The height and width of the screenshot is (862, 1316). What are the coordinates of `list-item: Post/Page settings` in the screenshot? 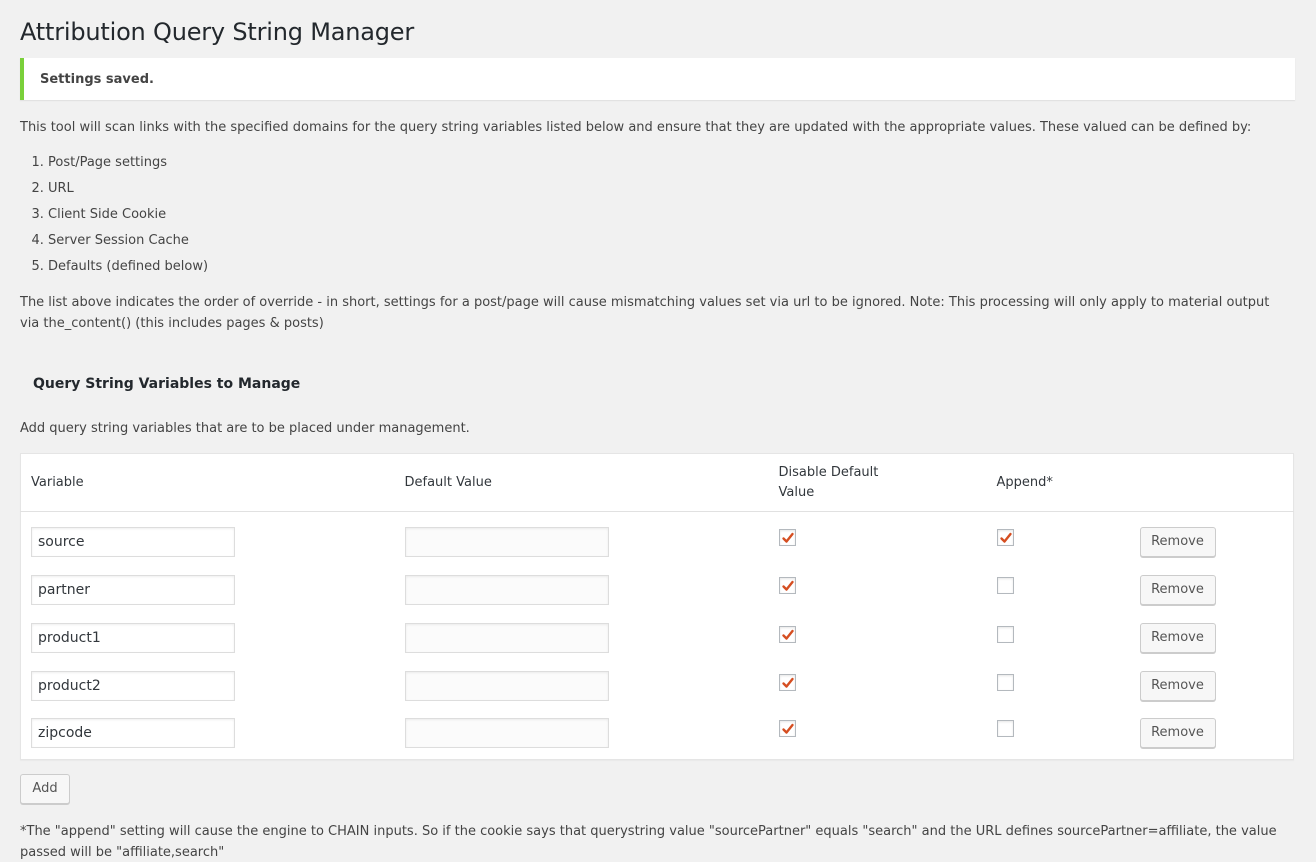 It's located at (672, 163).